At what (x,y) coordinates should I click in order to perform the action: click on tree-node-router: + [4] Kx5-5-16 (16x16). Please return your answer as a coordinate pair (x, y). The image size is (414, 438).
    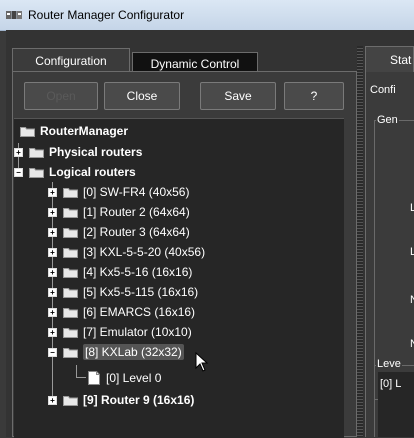
    Looking at the image, I should click on (120, 272).